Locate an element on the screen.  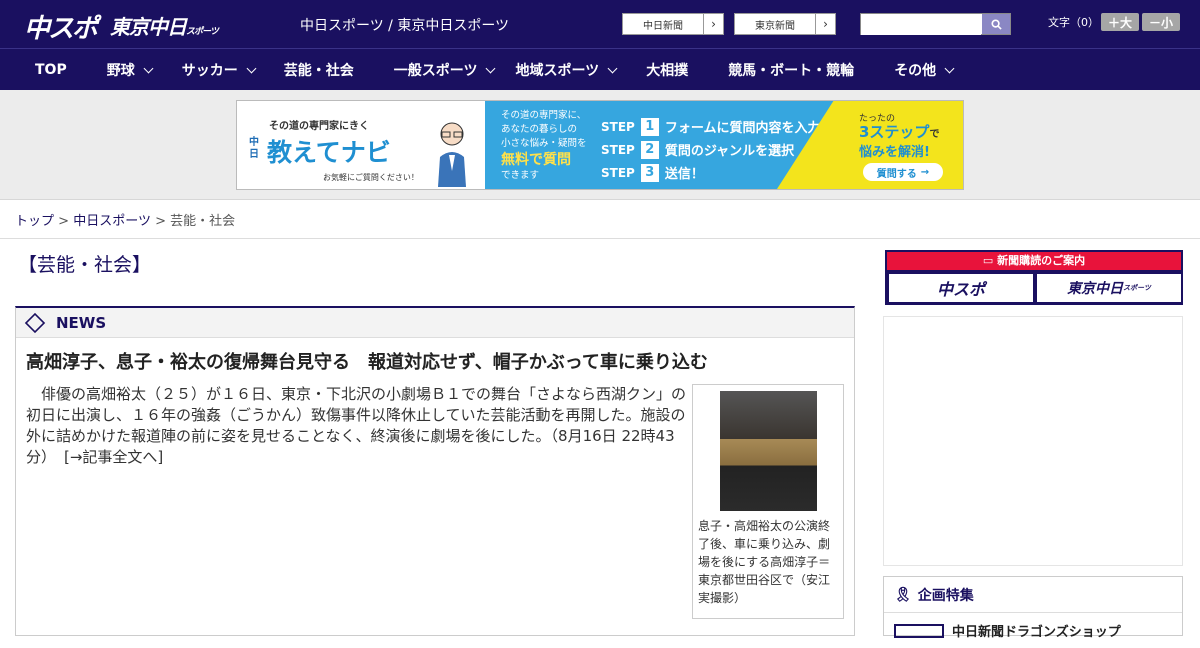
tokyo-chunichi-sports-logo: 東京中日スポーツ is located at coordinates (164, 25).